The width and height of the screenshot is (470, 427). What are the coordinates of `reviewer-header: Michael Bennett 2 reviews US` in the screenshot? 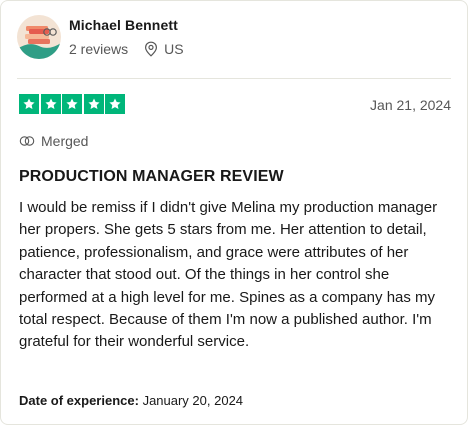 It's located at (100, 37).